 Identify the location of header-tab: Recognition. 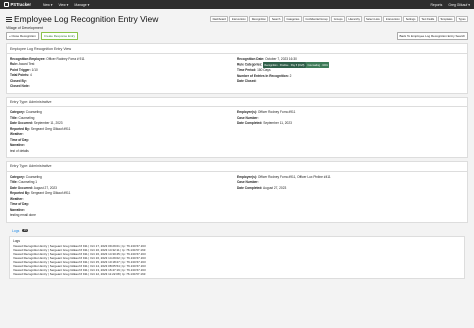
(259, 19).